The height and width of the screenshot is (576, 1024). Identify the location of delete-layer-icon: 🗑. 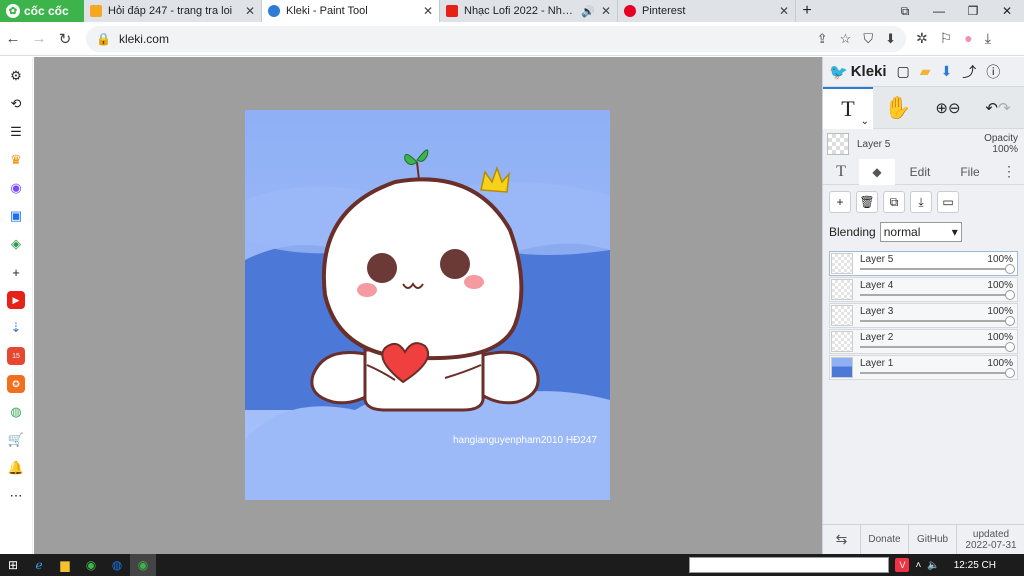
(867, 202).